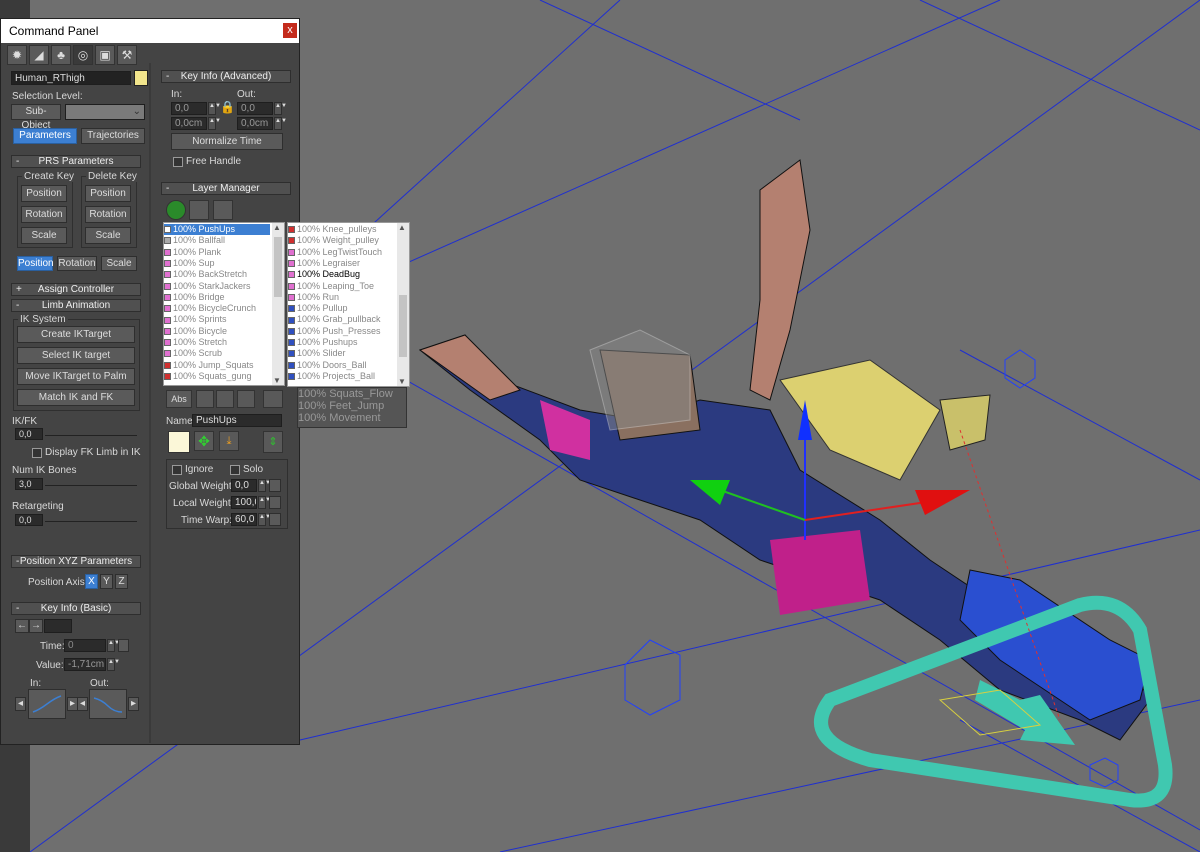 The height and width of the screenshot is (852, 1200). I want to click on command-panel-titlebar: Command Panel x, so click(150, 31).